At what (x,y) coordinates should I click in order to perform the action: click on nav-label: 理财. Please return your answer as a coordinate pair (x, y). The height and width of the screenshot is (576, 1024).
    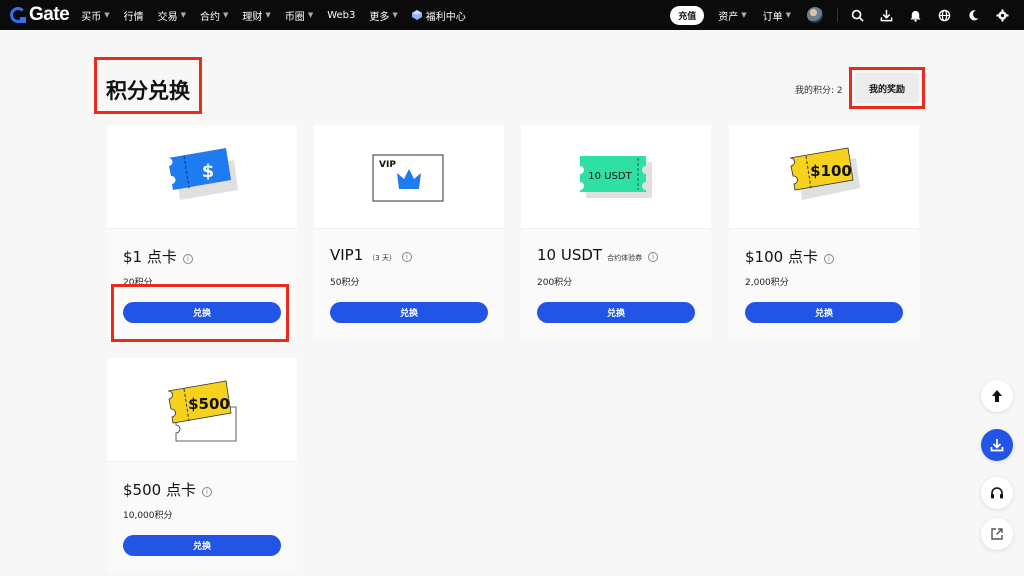
    Looking at the image, I should click on (252, 17).